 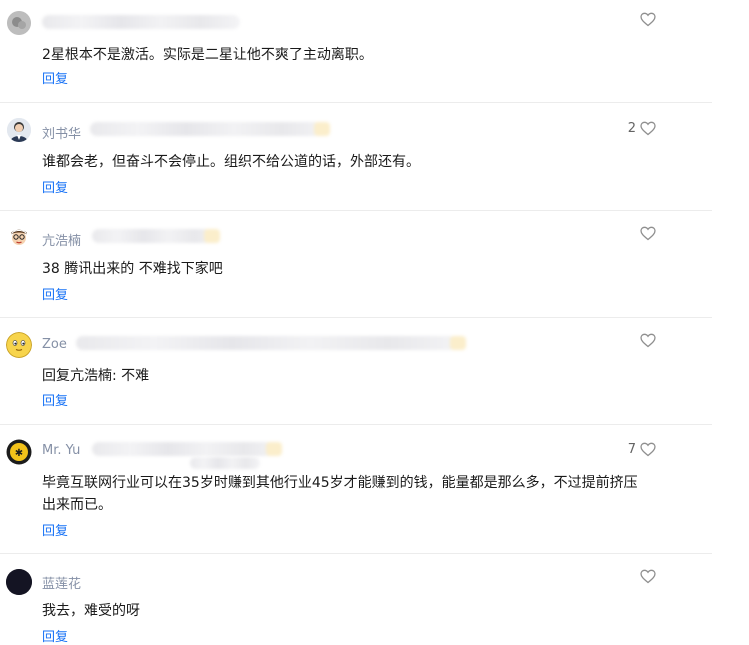 I want to click on author-name: 蓝莲花, so click(x=61, y=582).